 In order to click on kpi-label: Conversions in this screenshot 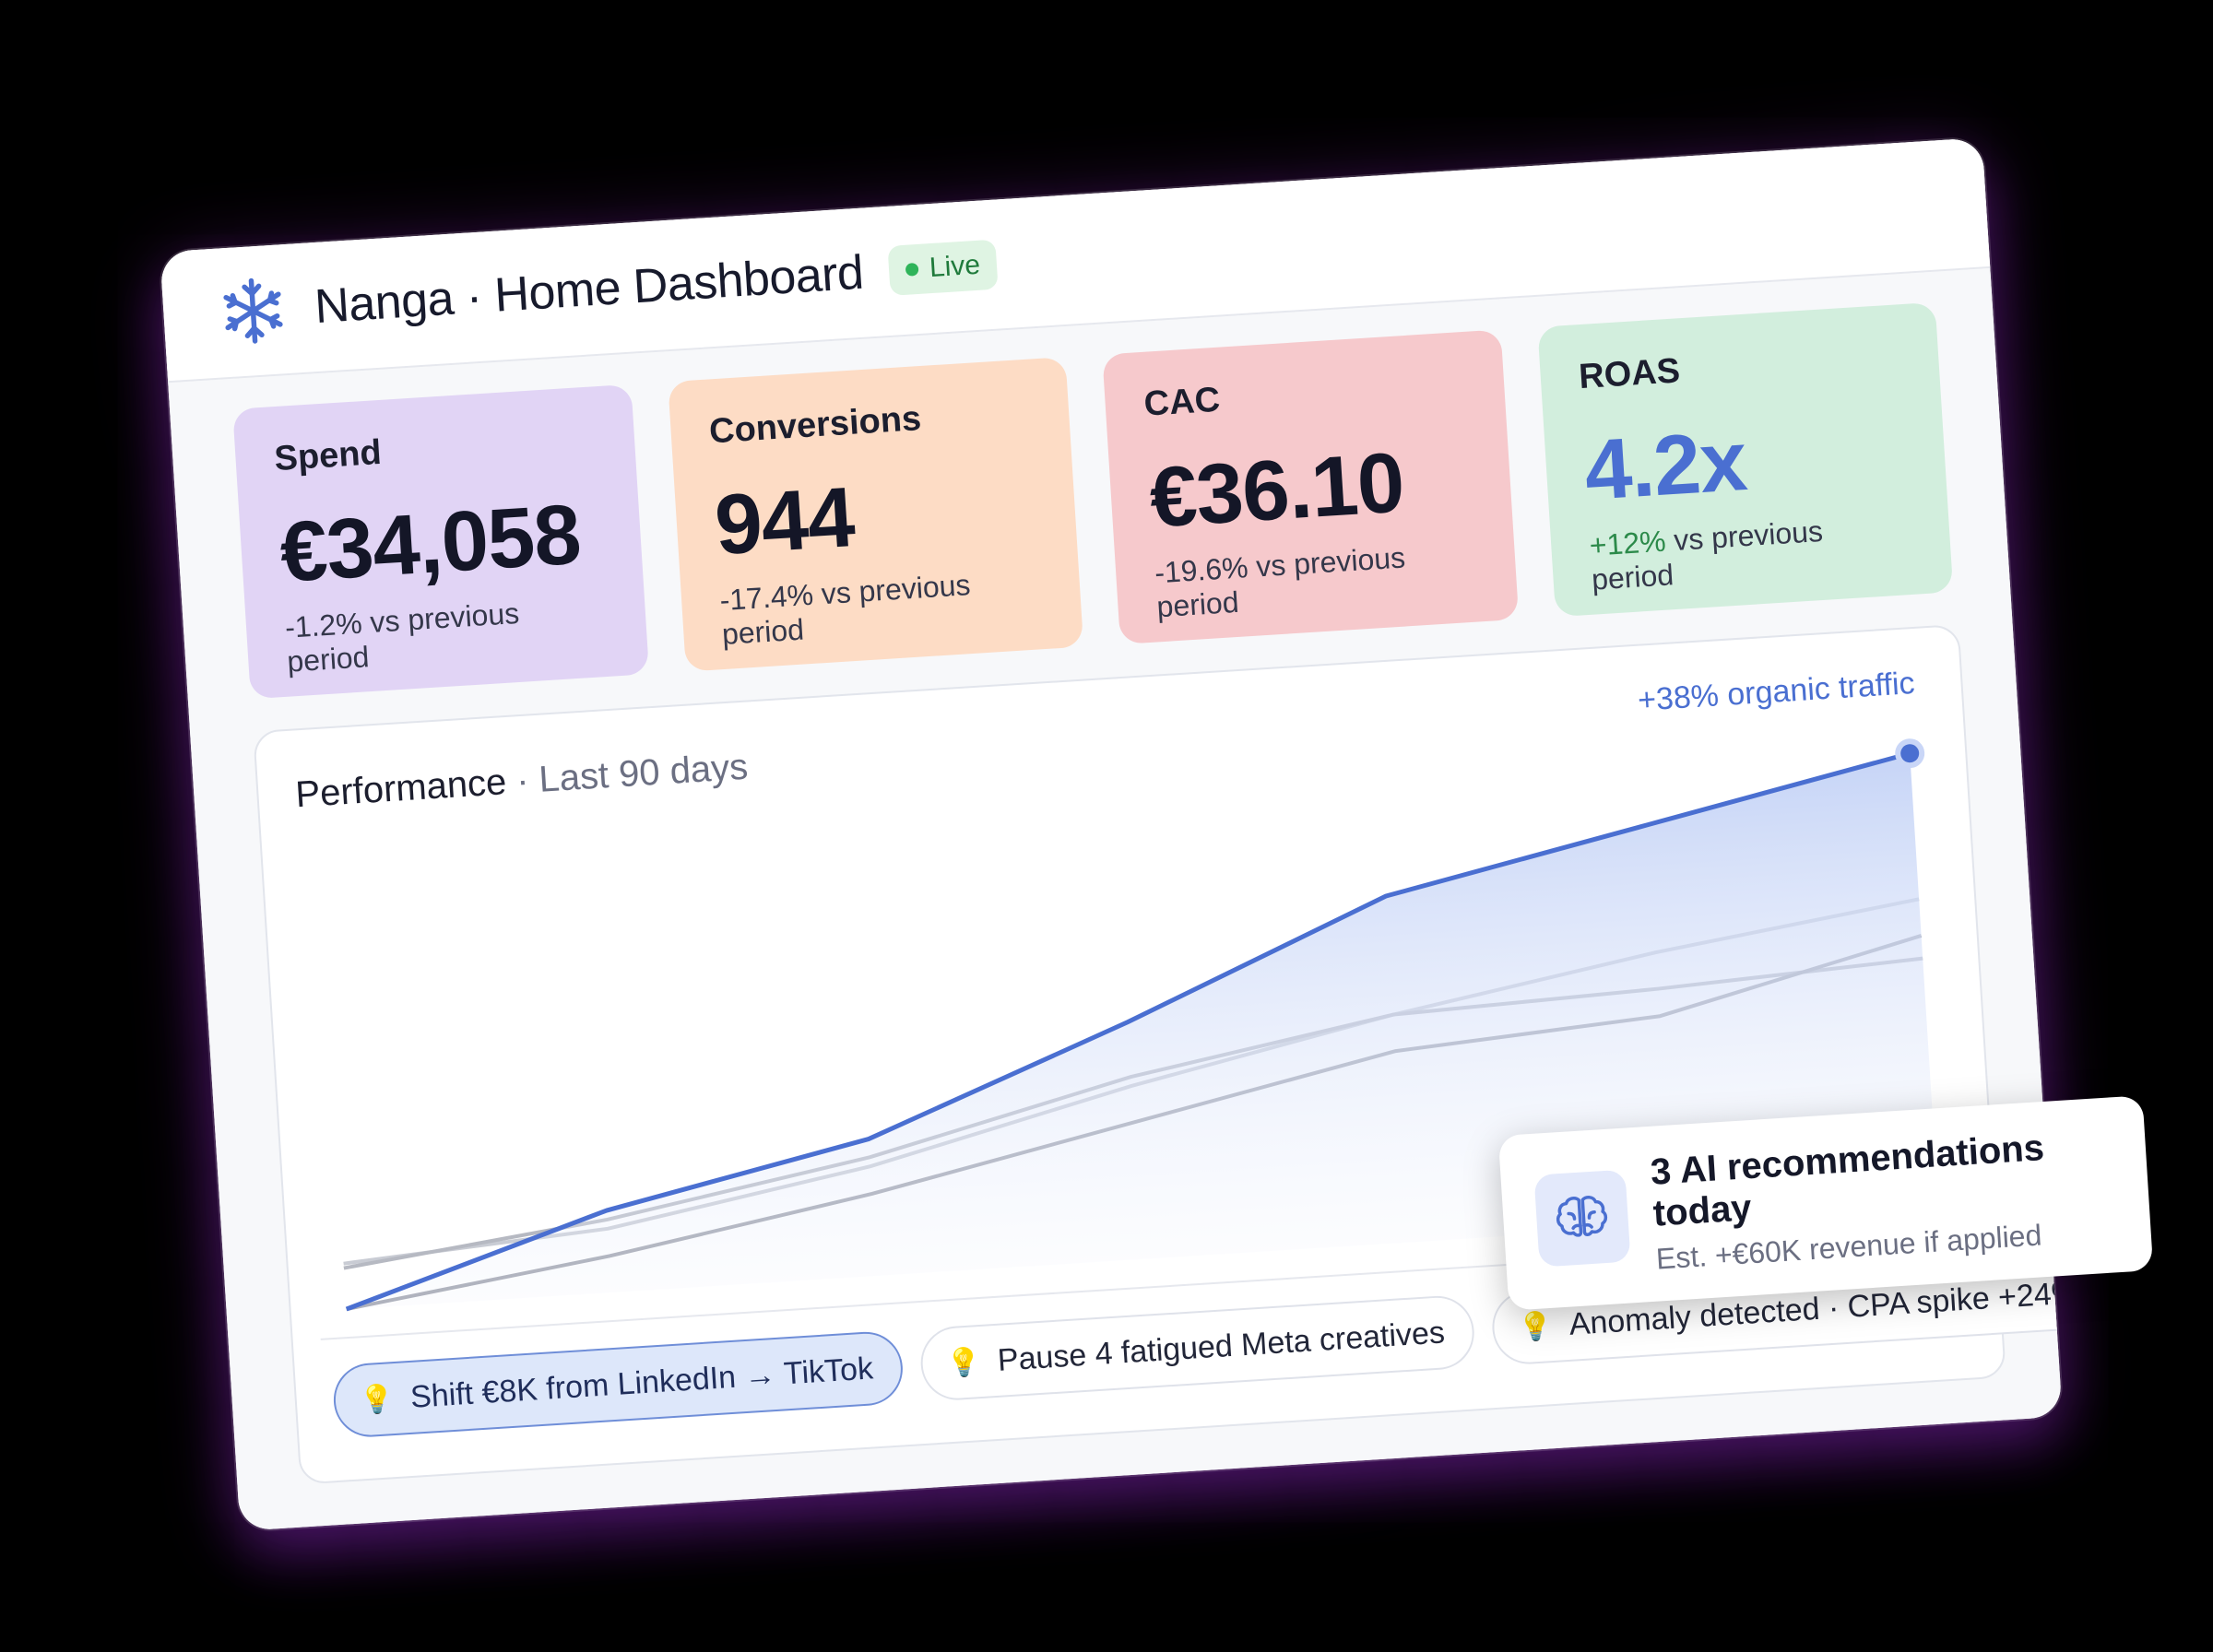, I will do `click(815, 425)`.